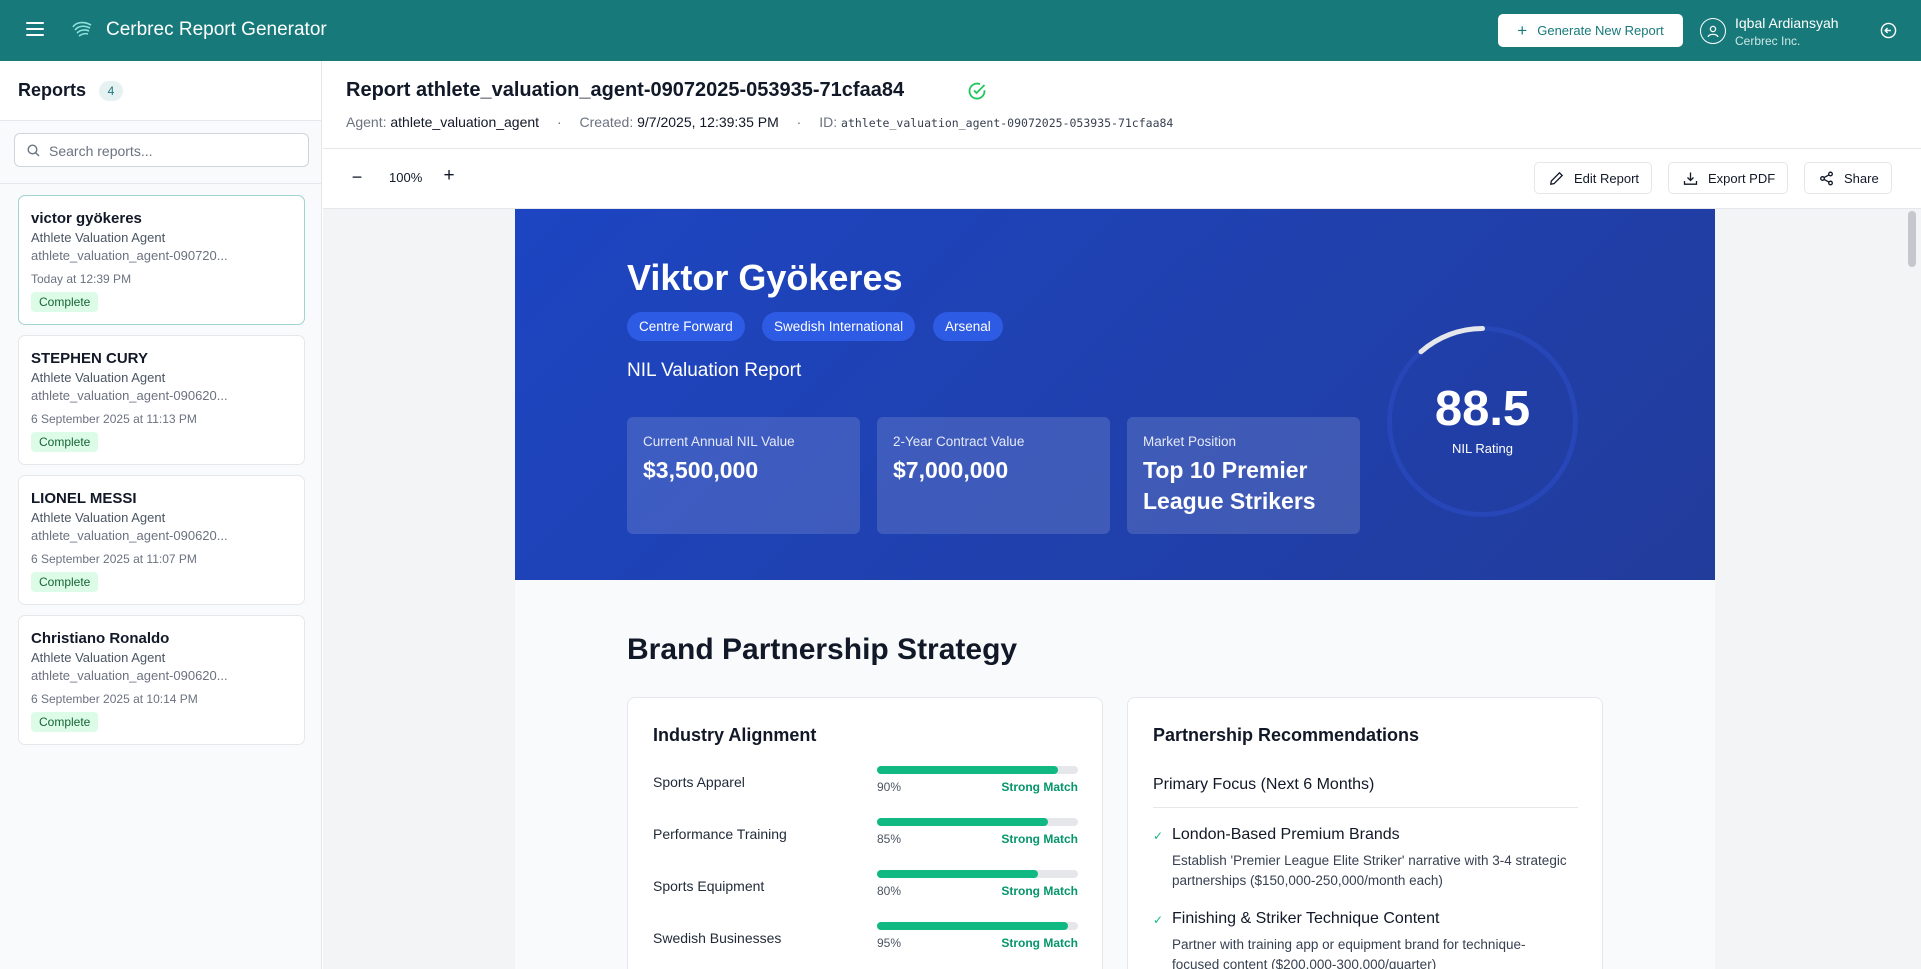 The height and width of the screenshot is (969, 1921). What do you see at coordinates (868, 942) in the screenshot?
I see `industry-row: Swedish Businesses 95% Strong Match` at bounding box center [868, 942].